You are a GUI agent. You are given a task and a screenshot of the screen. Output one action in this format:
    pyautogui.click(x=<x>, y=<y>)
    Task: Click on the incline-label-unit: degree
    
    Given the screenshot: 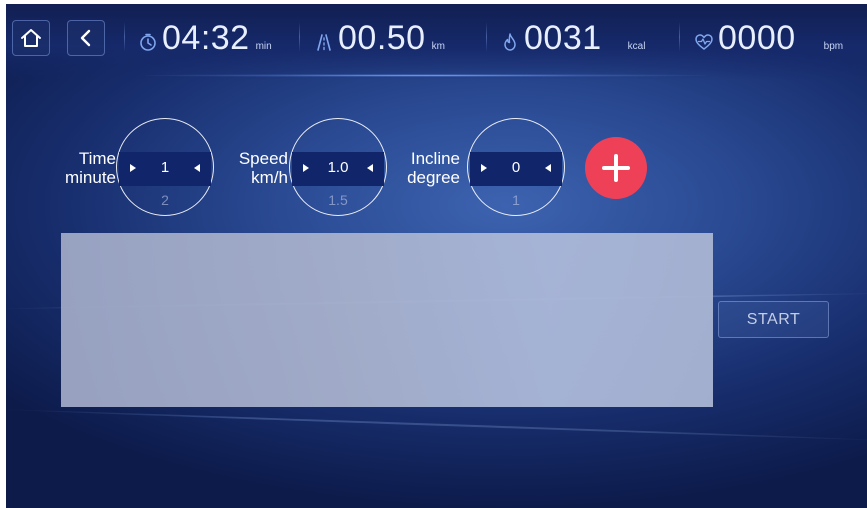 What is the action you would take?
    pyautogui.click(x=433, y=177)
    